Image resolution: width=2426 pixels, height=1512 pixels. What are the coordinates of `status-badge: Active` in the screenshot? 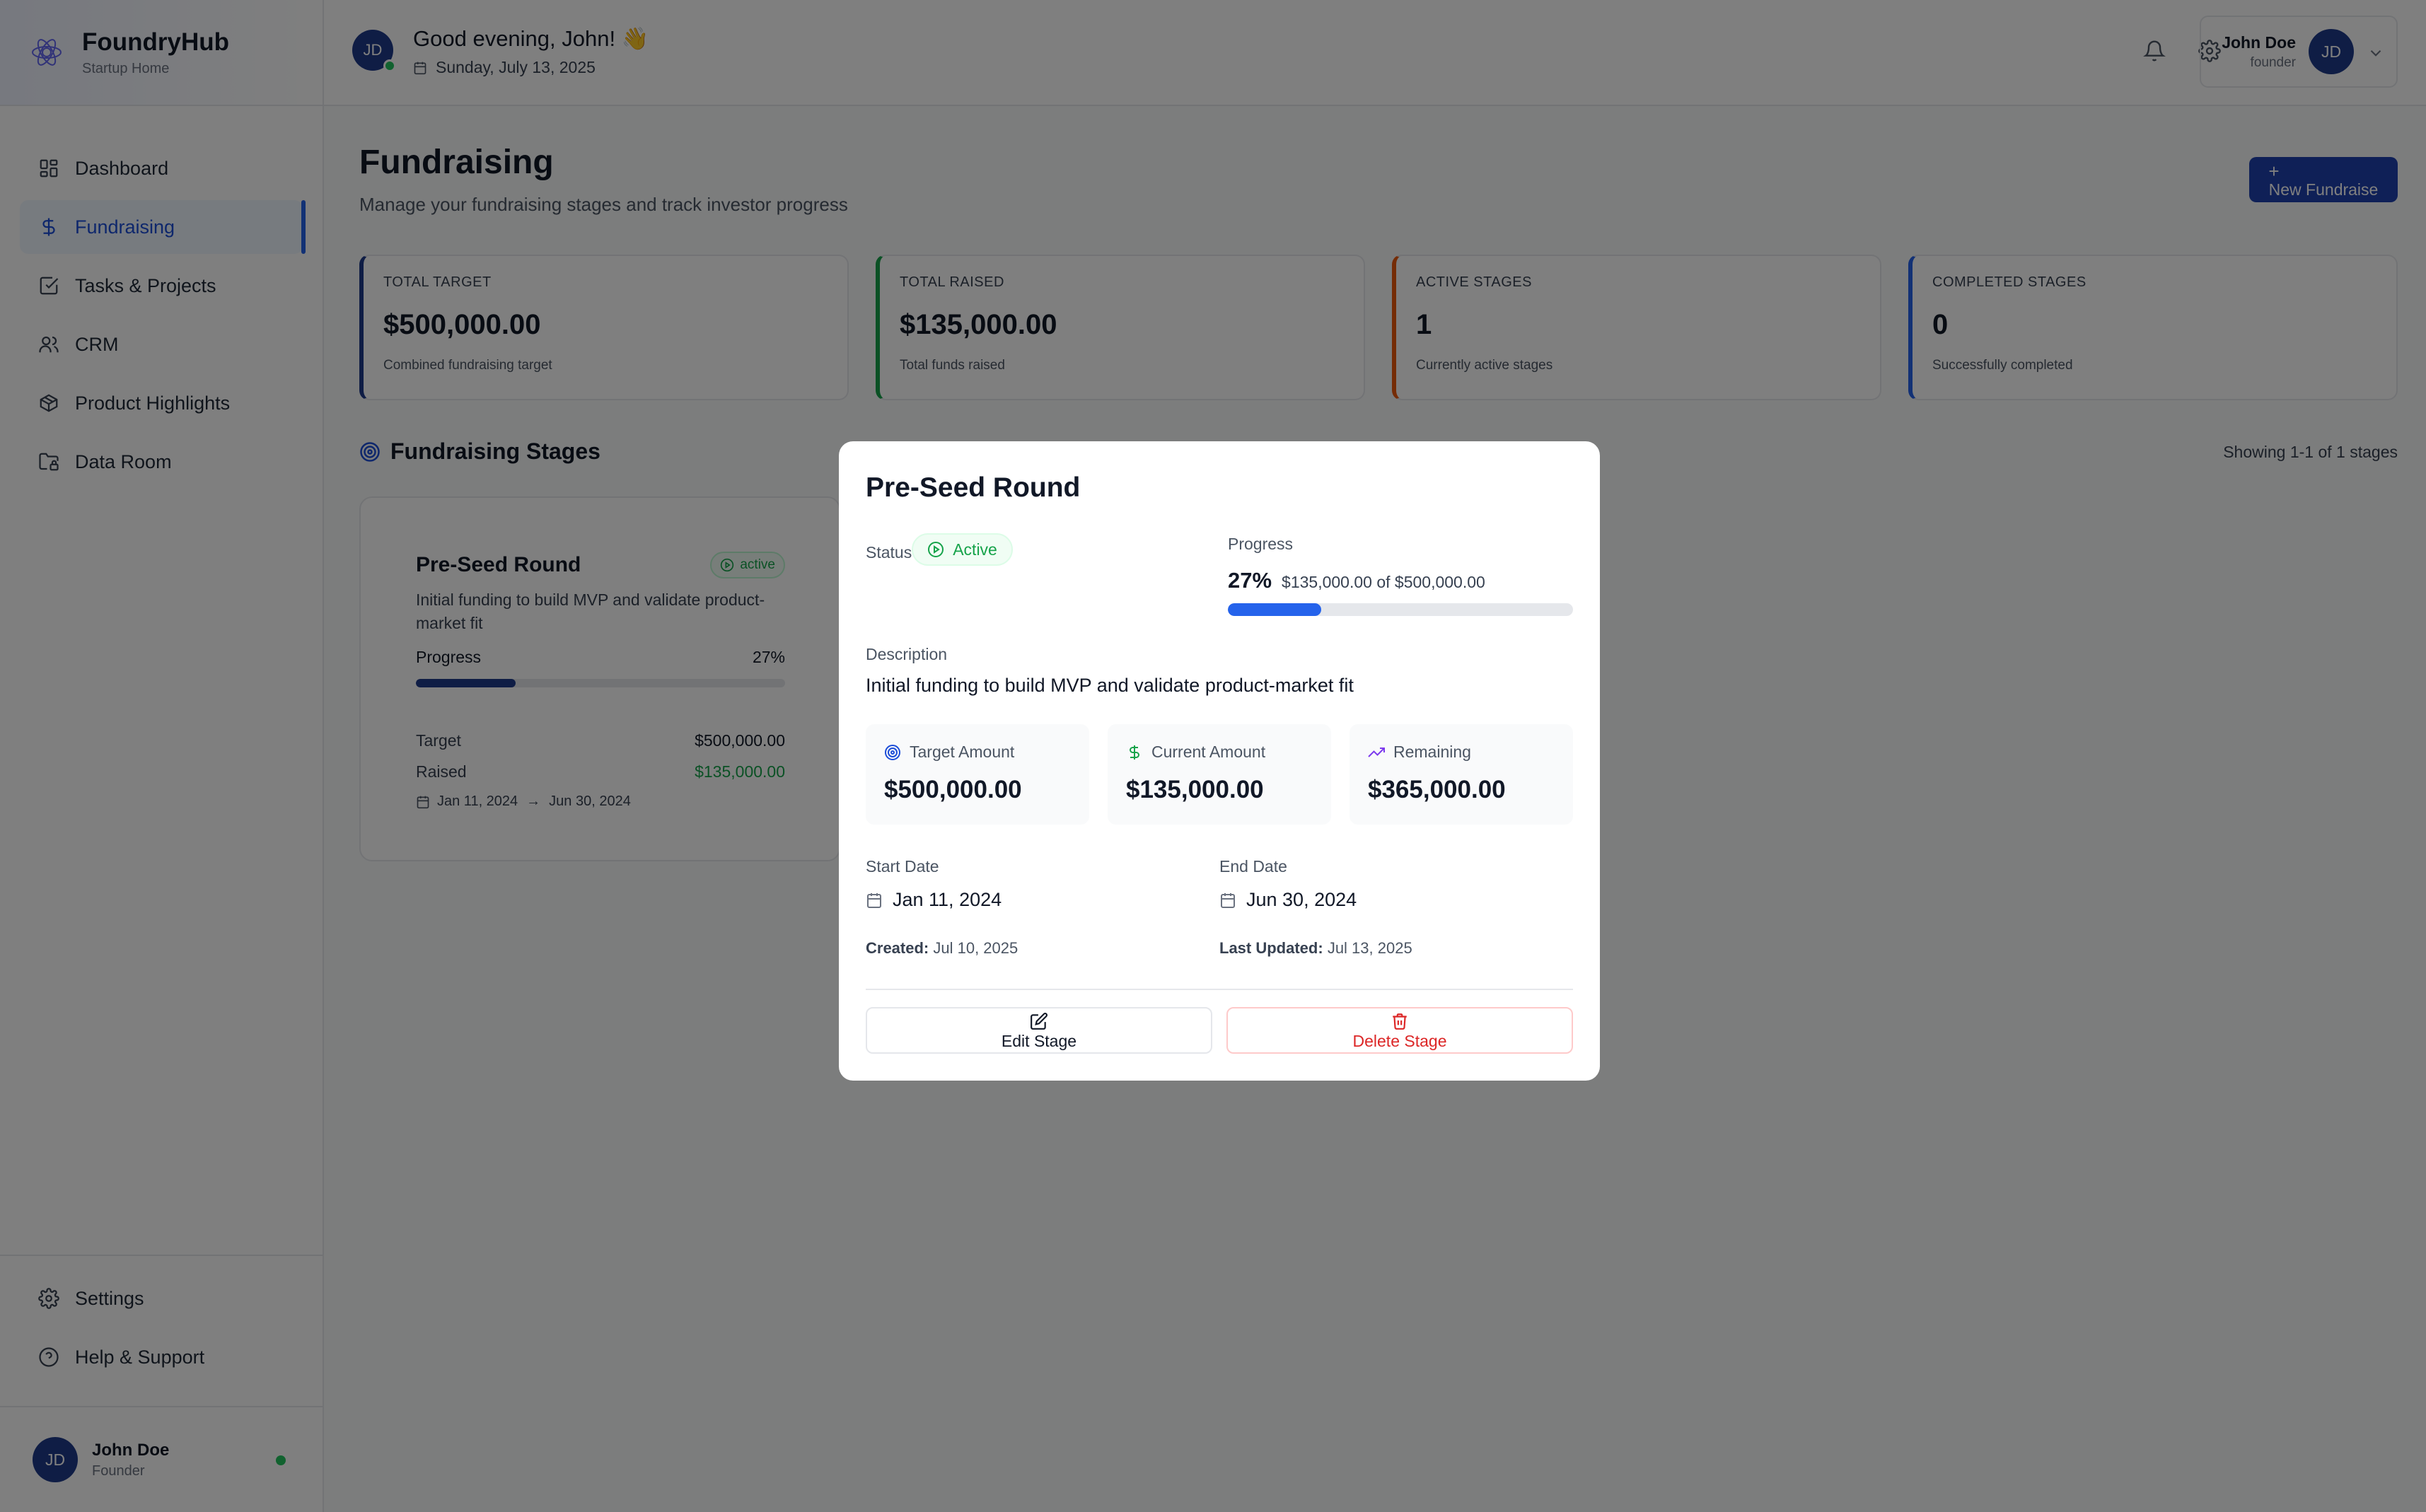 It's located at (962, 549).